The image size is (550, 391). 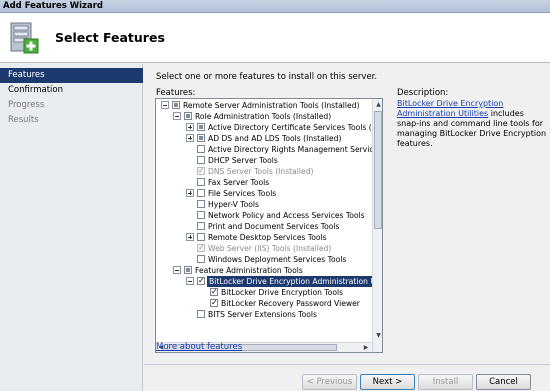 I want to click on wizard-footer: < Previous Next > Install Cancel, so click(x=347, y=377).